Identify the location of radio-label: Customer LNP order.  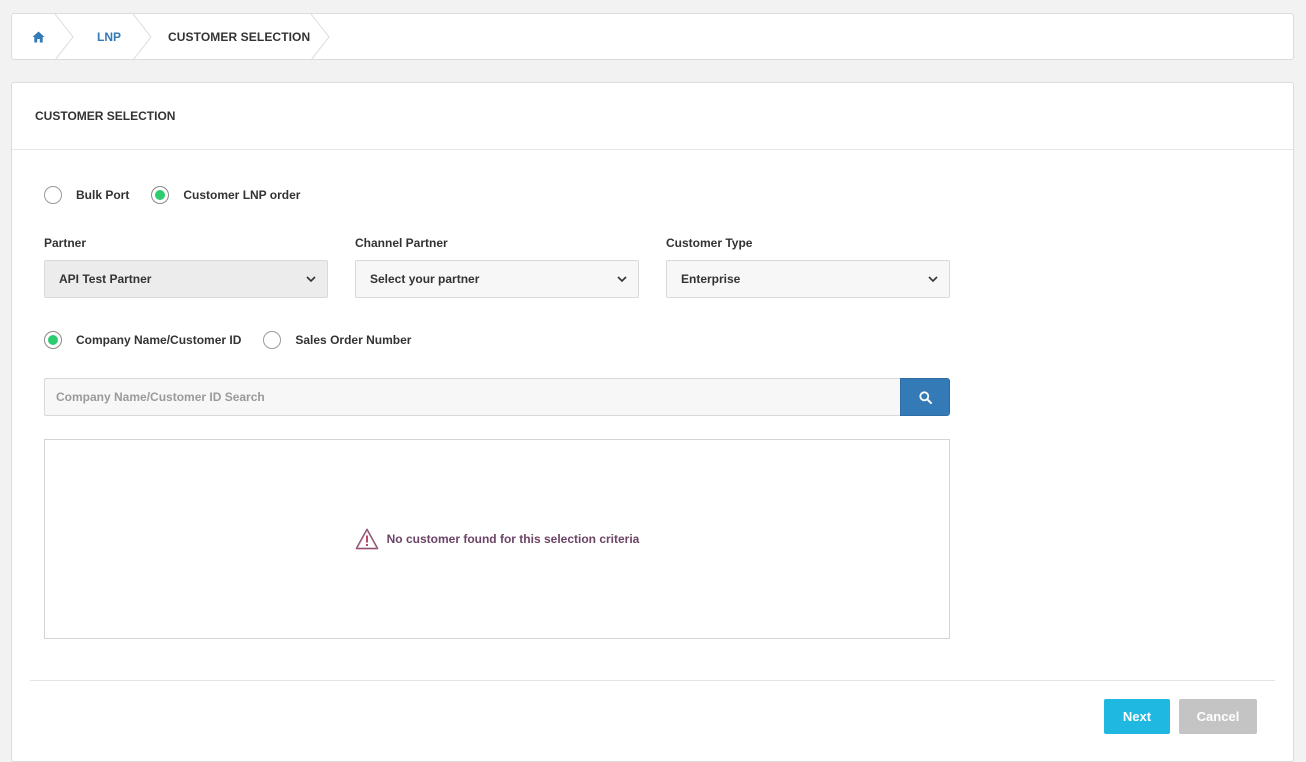
(242, 195).